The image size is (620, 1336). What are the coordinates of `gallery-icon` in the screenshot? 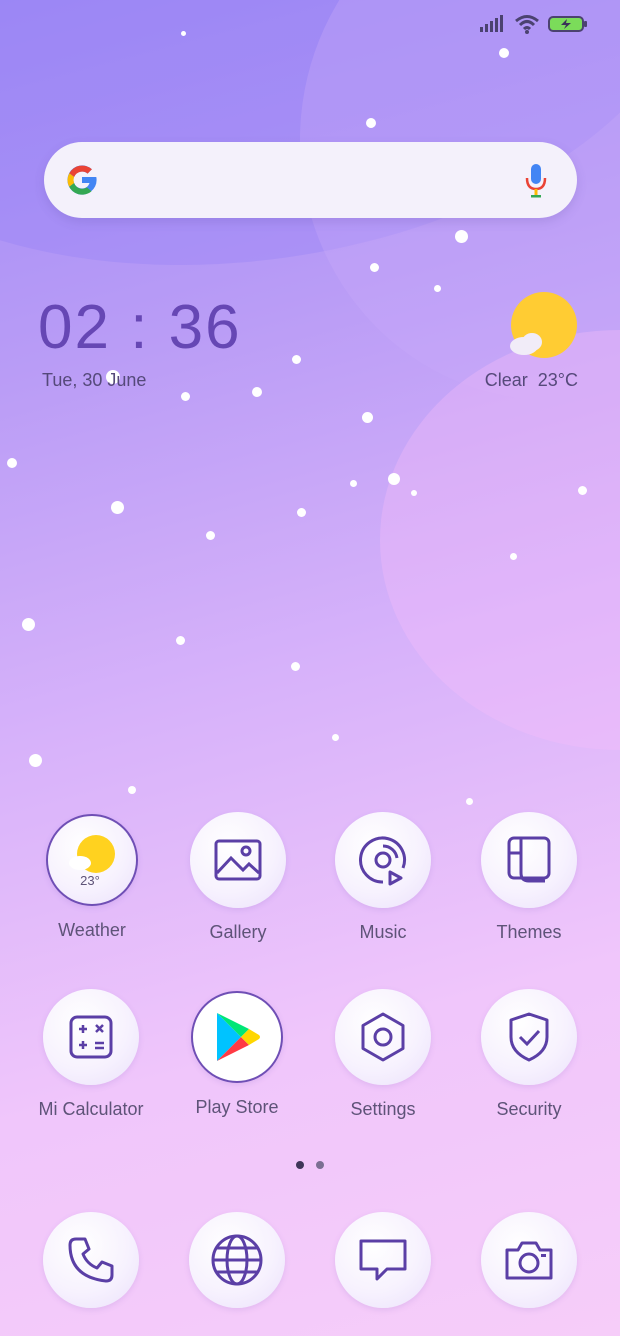 It's located at (238, 860).